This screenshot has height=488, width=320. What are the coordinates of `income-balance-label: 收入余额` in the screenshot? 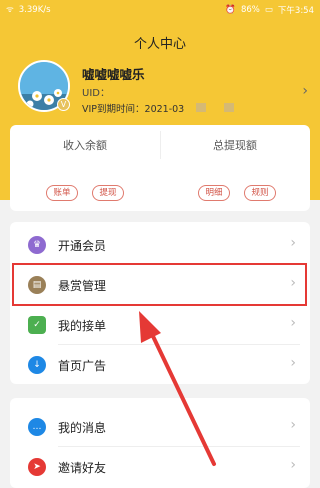 It's located at (85, 145).